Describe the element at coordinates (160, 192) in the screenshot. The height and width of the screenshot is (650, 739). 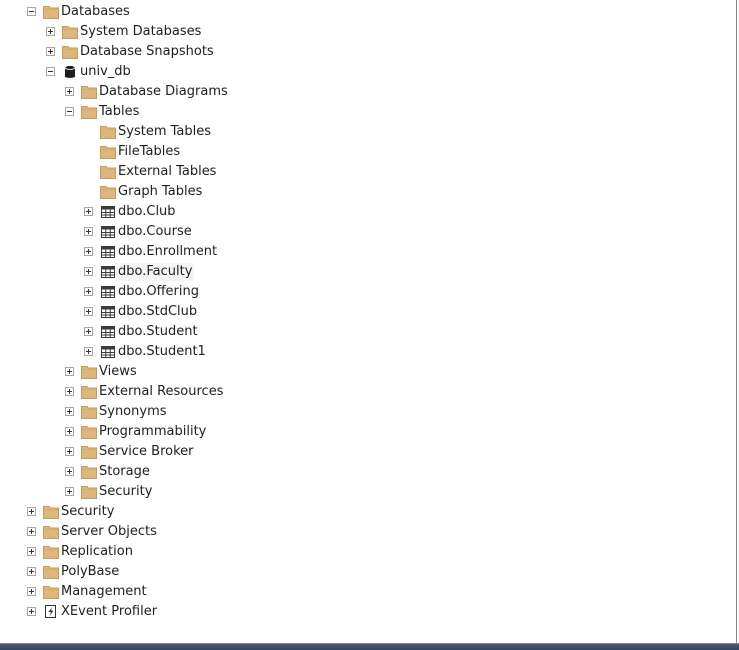
I see `tree-node-label: Graph Tables` at that location.